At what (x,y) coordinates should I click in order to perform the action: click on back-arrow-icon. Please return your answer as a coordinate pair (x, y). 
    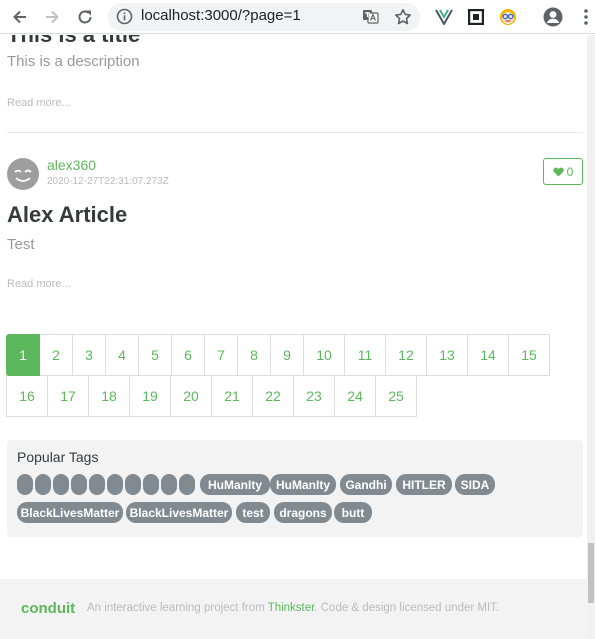
    Looking at the image, I should click on (20, 17).